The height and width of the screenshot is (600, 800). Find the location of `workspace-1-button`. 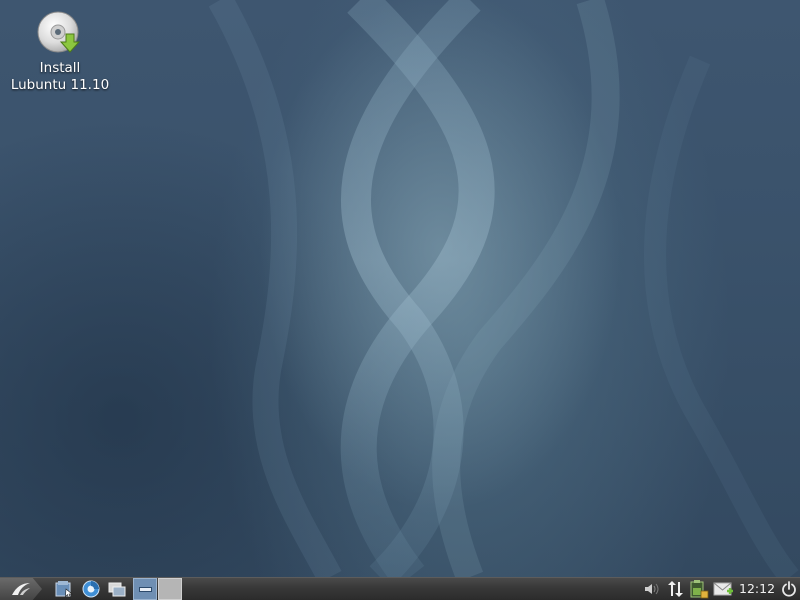

workspace-1-button is located at coordinates (145, 589).